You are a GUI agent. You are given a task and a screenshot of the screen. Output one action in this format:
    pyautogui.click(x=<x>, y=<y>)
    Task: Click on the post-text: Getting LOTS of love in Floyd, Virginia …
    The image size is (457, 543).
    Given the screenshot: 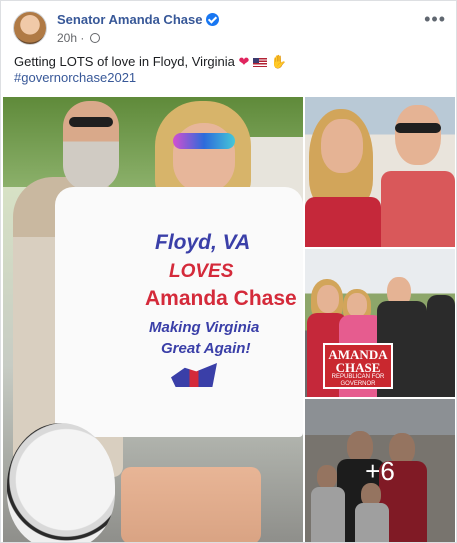 What is the action you would take?
    pyautogui.click(x=229, y=70)
    